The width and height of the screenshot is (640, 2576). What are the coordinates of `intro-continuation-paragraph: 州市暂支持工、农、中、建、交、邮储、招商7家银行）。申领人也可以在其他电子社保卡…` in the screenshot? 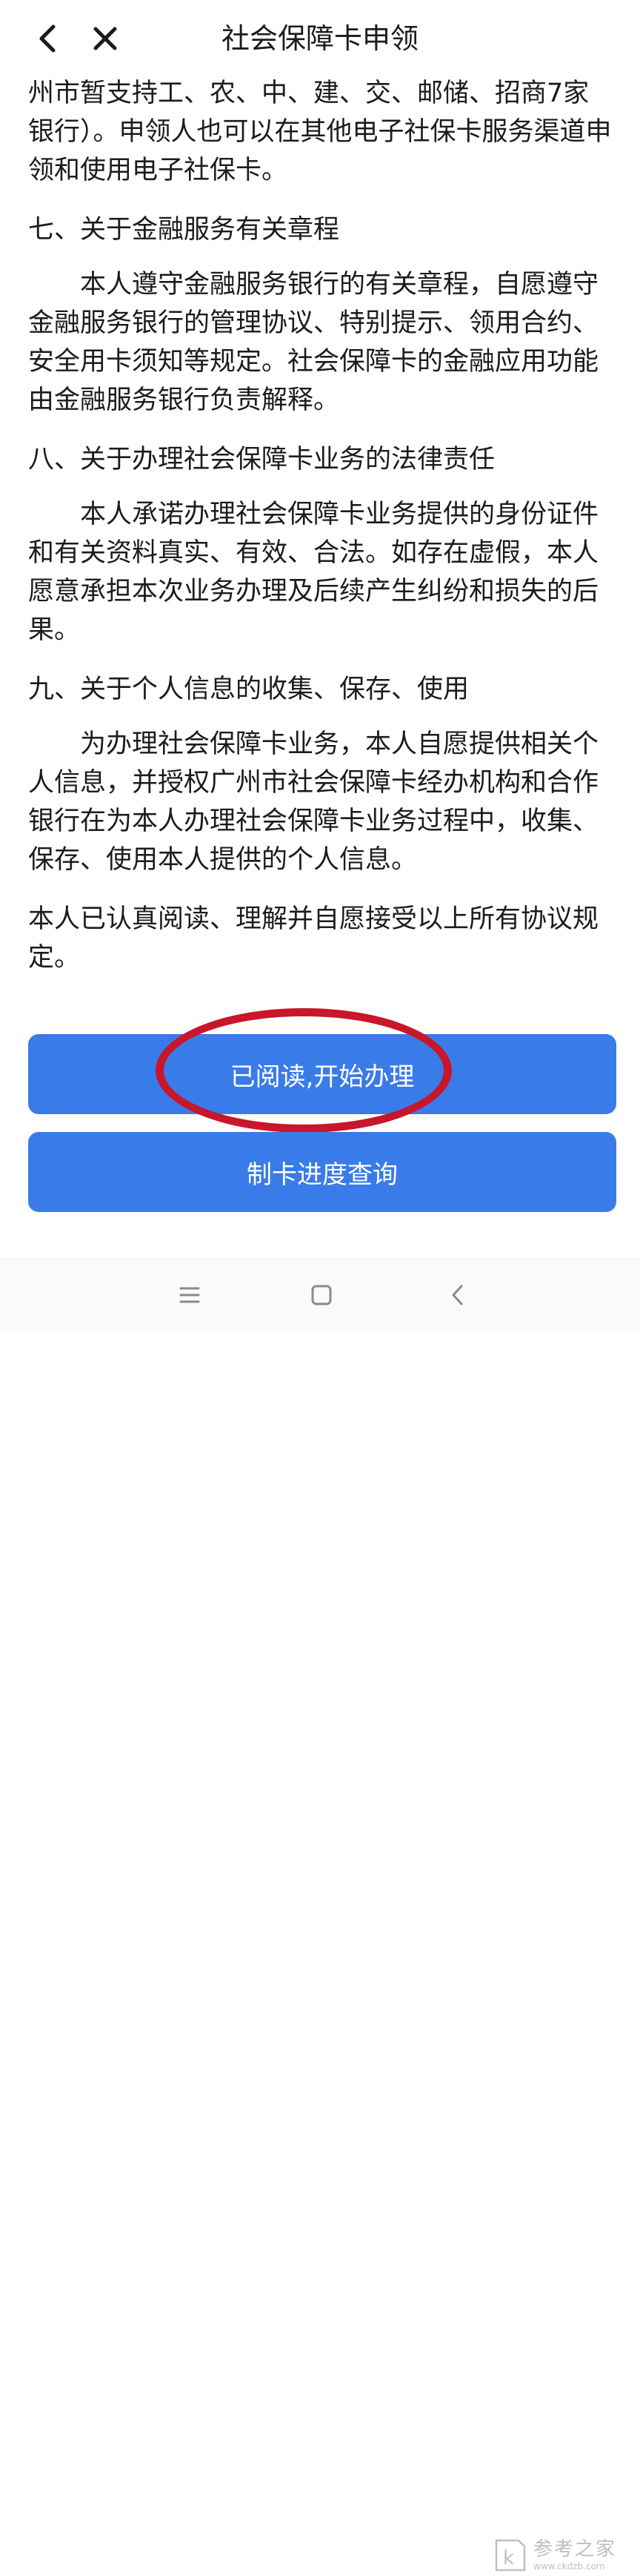 It's located at (320, 132).